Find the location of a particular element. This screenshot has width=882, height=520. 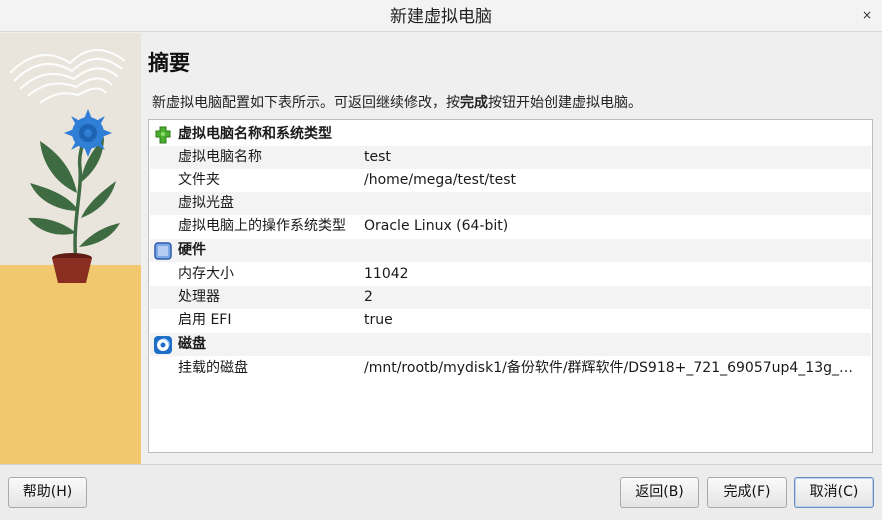

row-key: 启用 EFI is located at coordinates (205, 320).